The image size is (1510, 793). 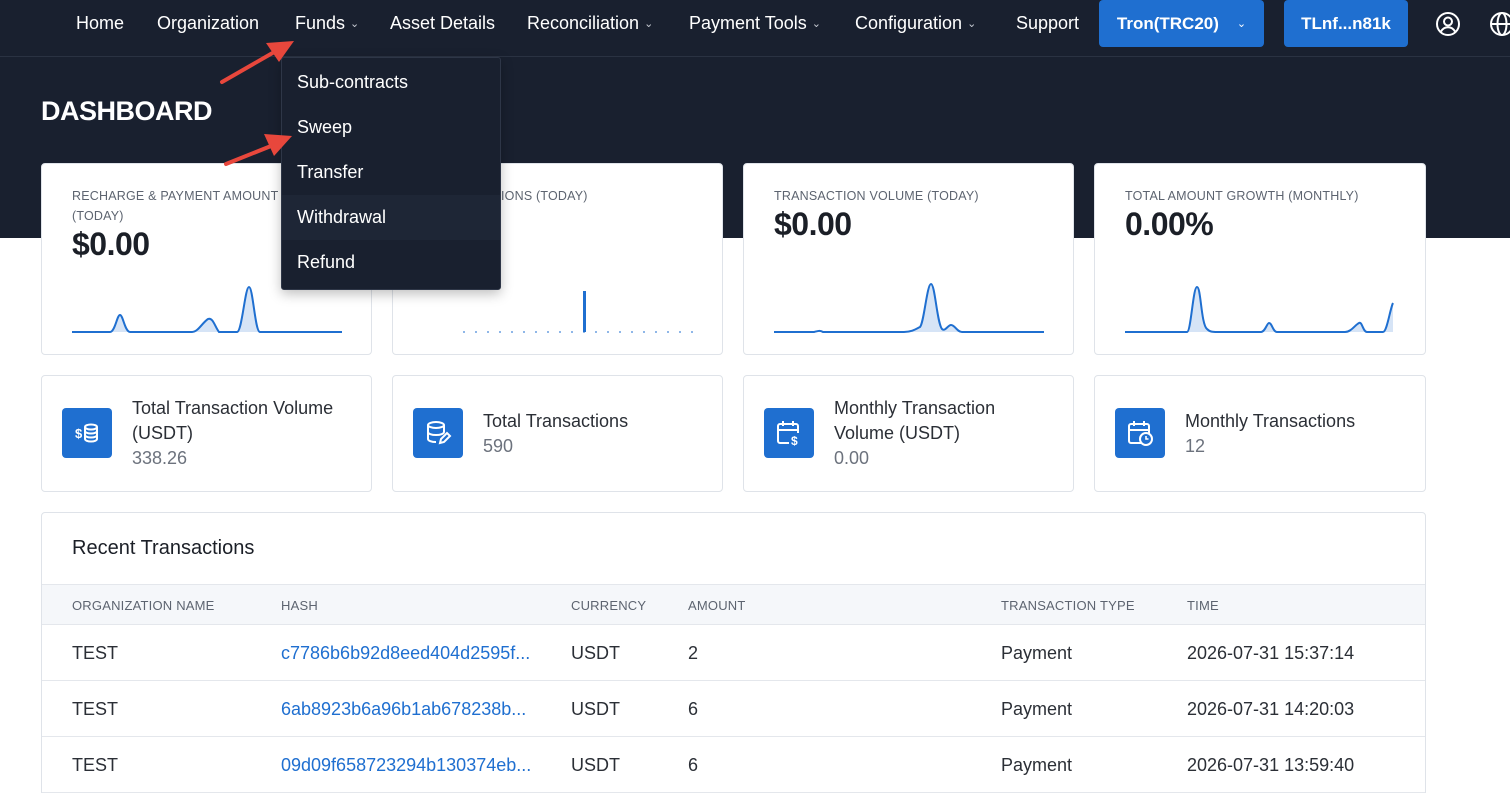 What do you see at coordinates (442, 23) in the screenshot?
I see `nav-asset-details: Asset Details` at bounding box center [442, 23].